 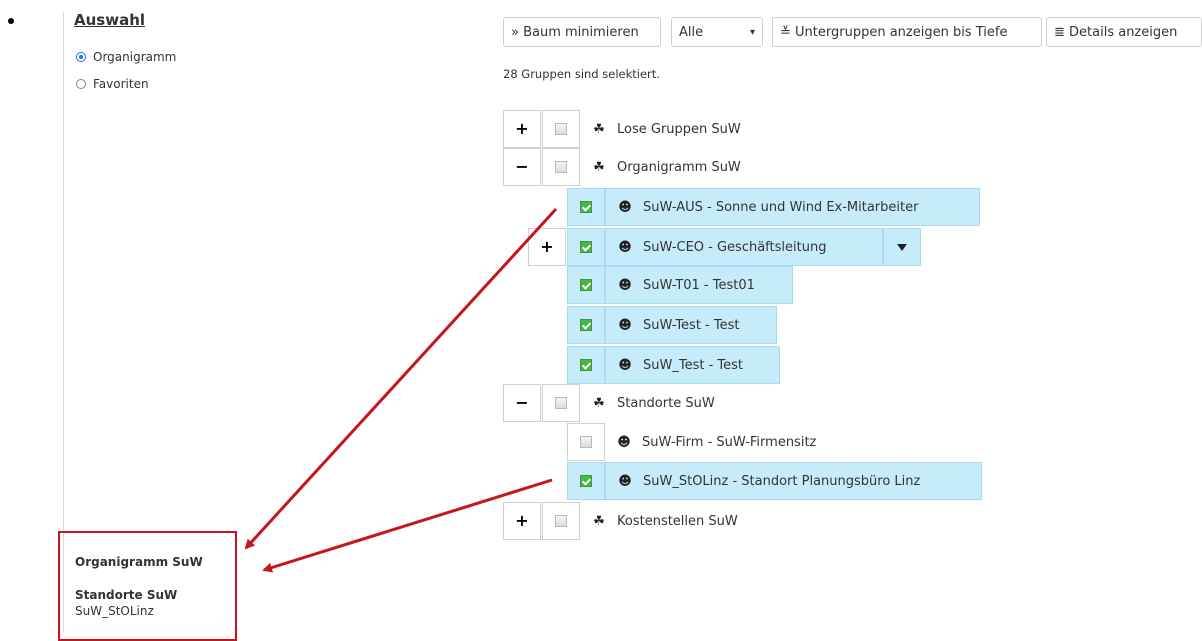 I want to click on show-details-button: ≣ Details anzeigen, so click(x=1124, y=32).